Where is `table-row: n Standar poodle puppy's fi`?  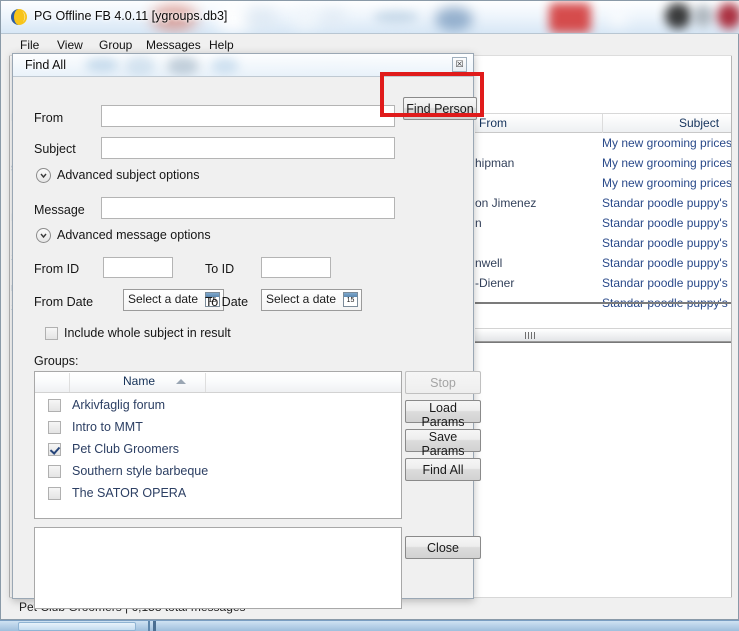 table-row: n Standar poodle puppy's fi is located at coordinates (603, 224).